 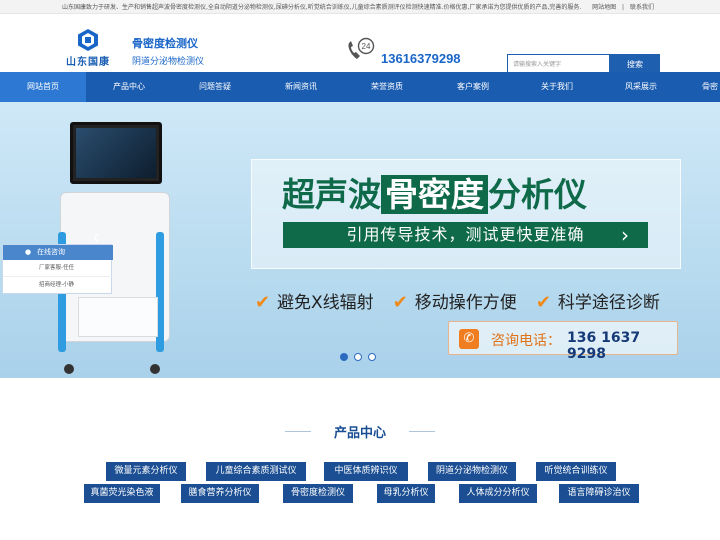 I want to click on banner-feature: ✔ 移动操作方便, so click(x=454, y=302).